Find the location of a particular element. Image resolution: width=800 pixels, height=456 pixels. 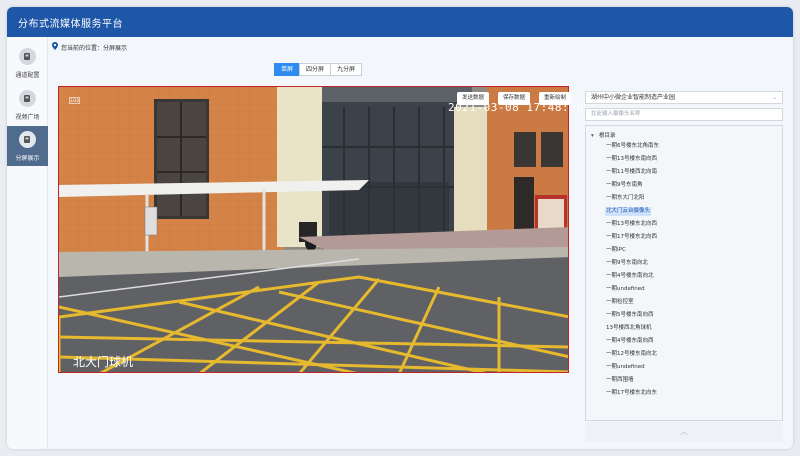

tree-node: 一期6号楼东北角南东 is located at coordinates (632, 146).